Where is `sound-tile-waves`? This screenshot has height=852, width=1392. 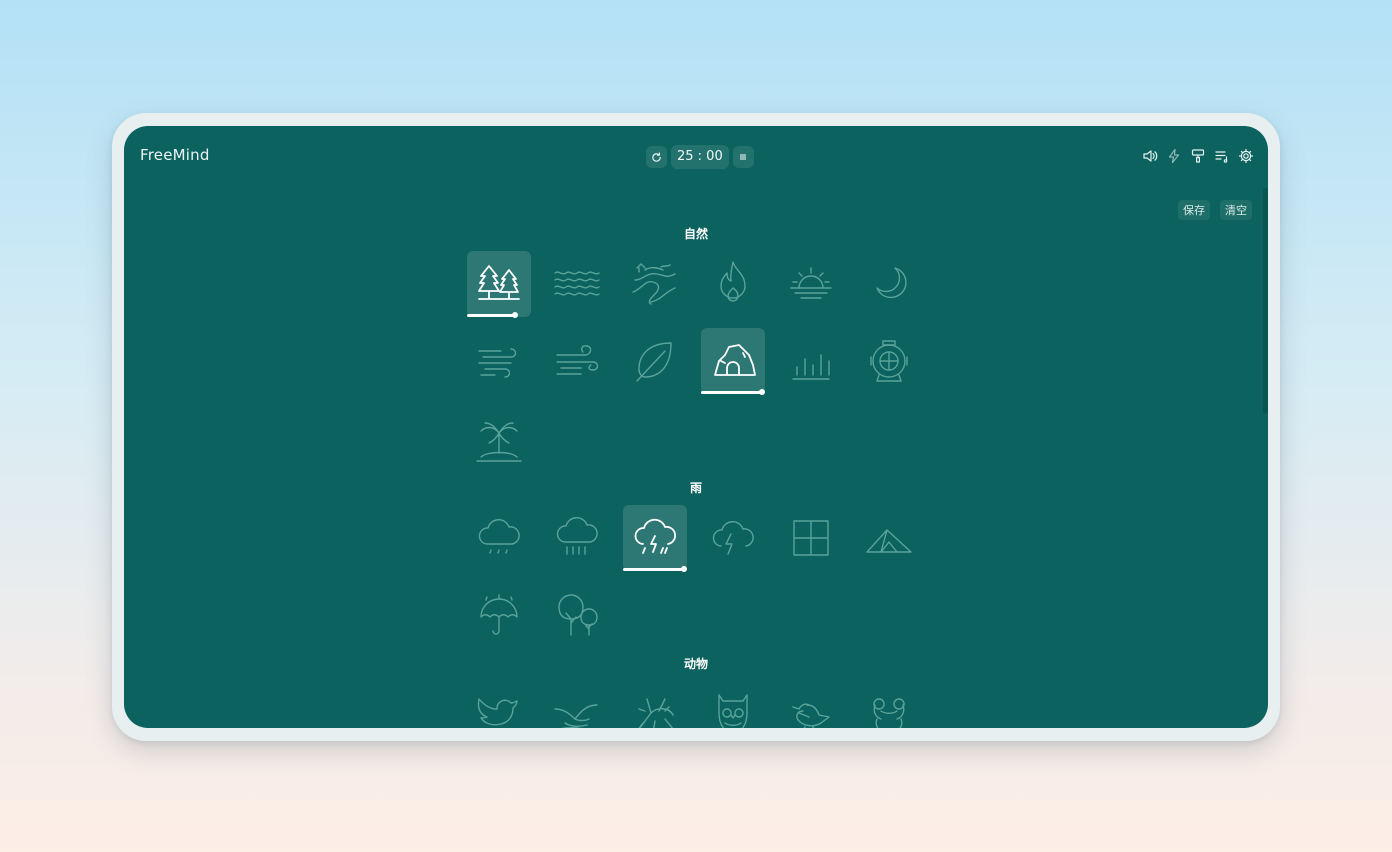
sound-tile-waves is located at coordinates (577, 284).